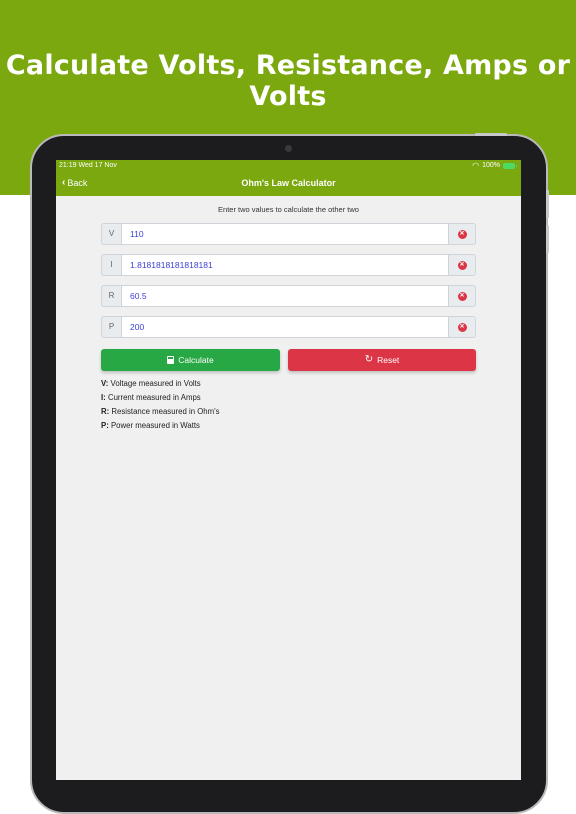 The width and height of the screenshot is (576, 814). I want to click on legend-key: R:, so click(105, 411).